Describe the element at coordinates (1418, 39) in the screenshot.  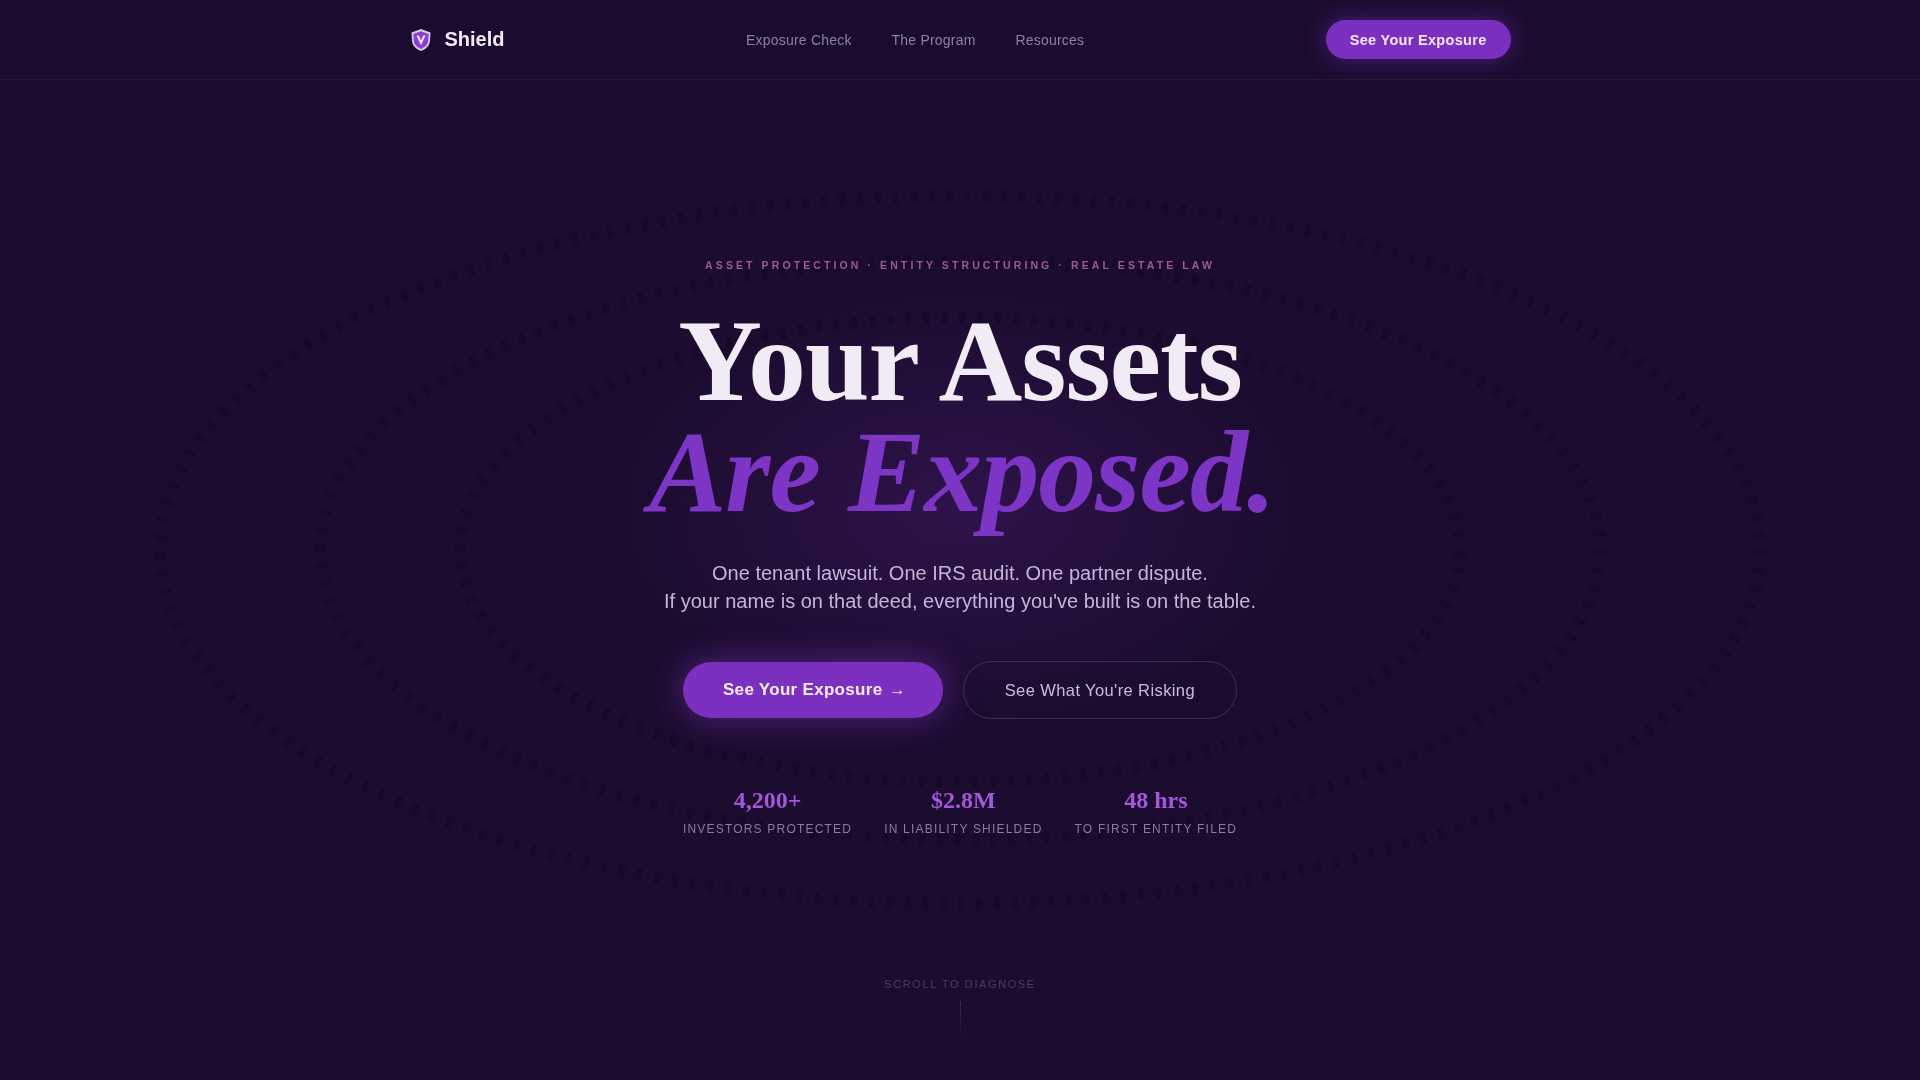
I see `nav-cta-button: See Your Exposure` at that location.